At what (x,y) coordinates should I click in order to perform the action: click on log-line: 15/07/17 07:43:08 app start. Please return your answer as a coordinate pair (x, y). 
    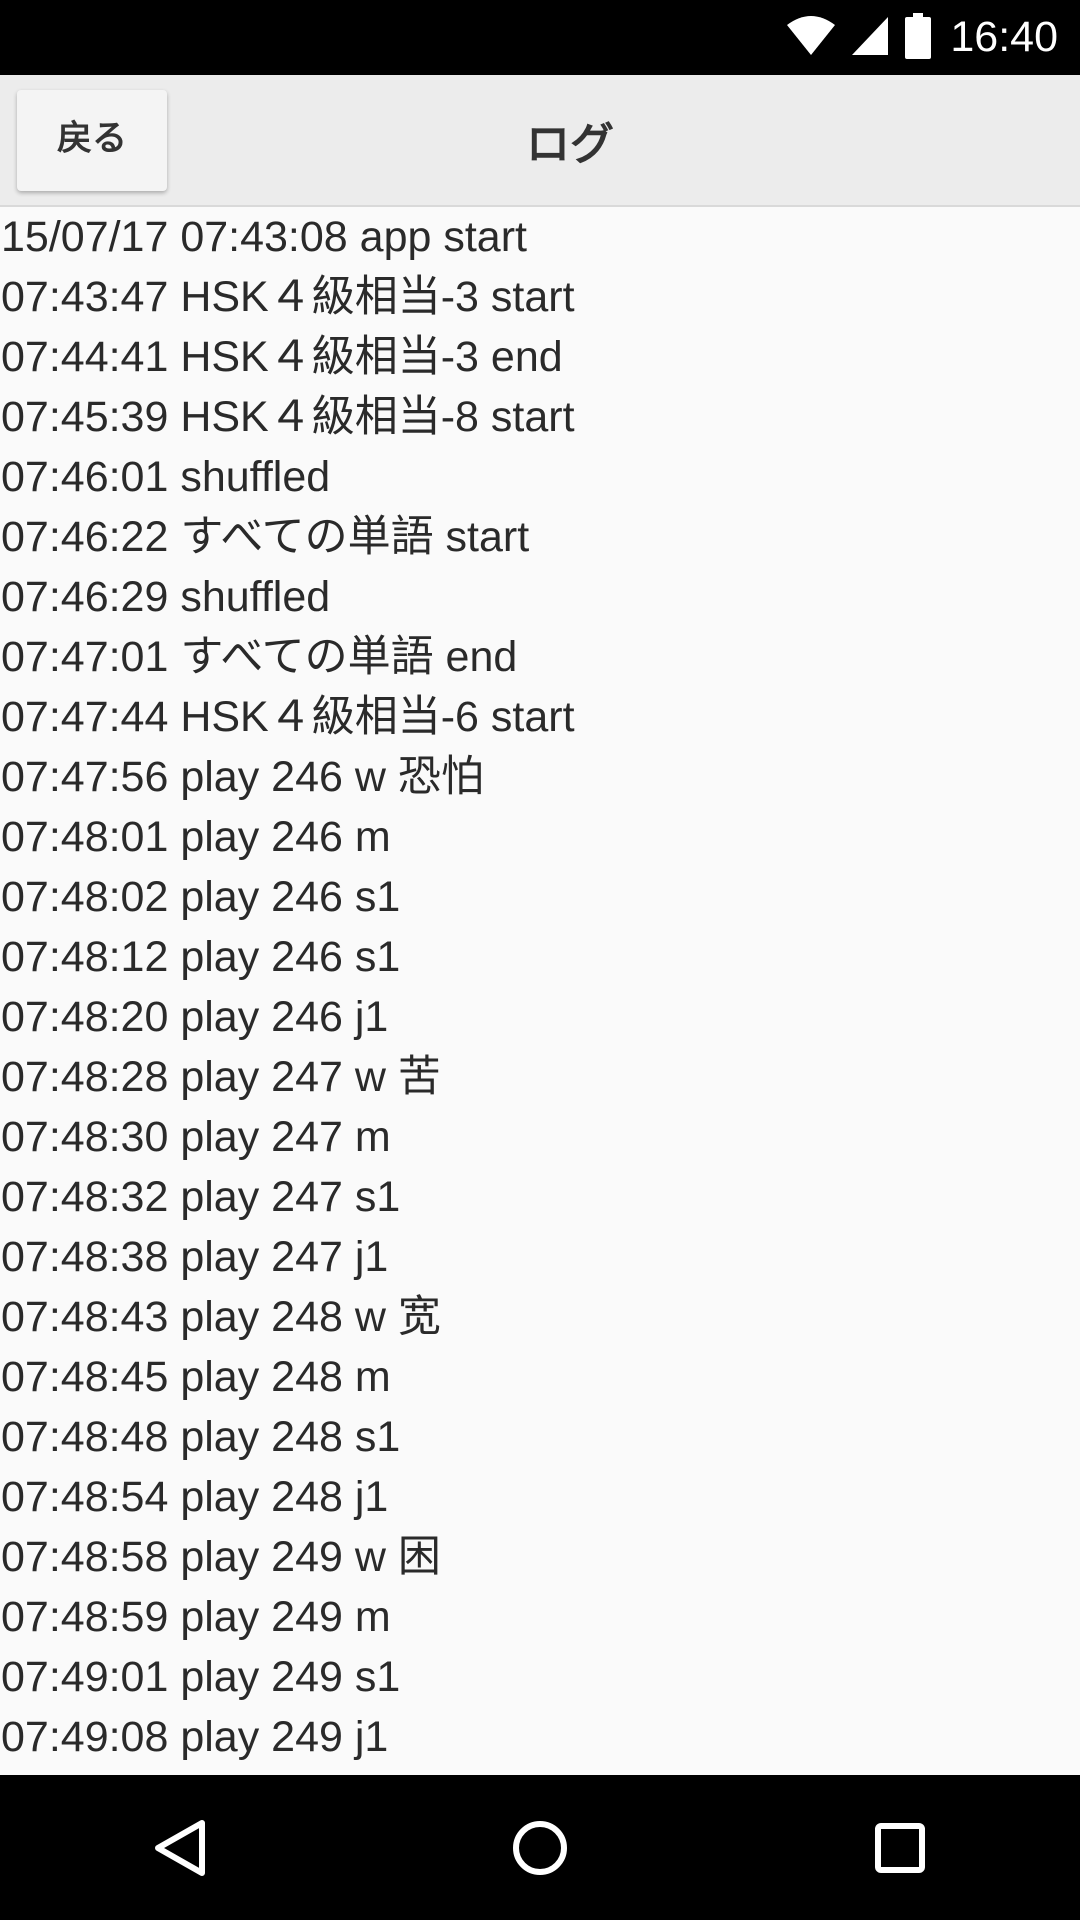
    Looking at the image, I should click on (264, 237).